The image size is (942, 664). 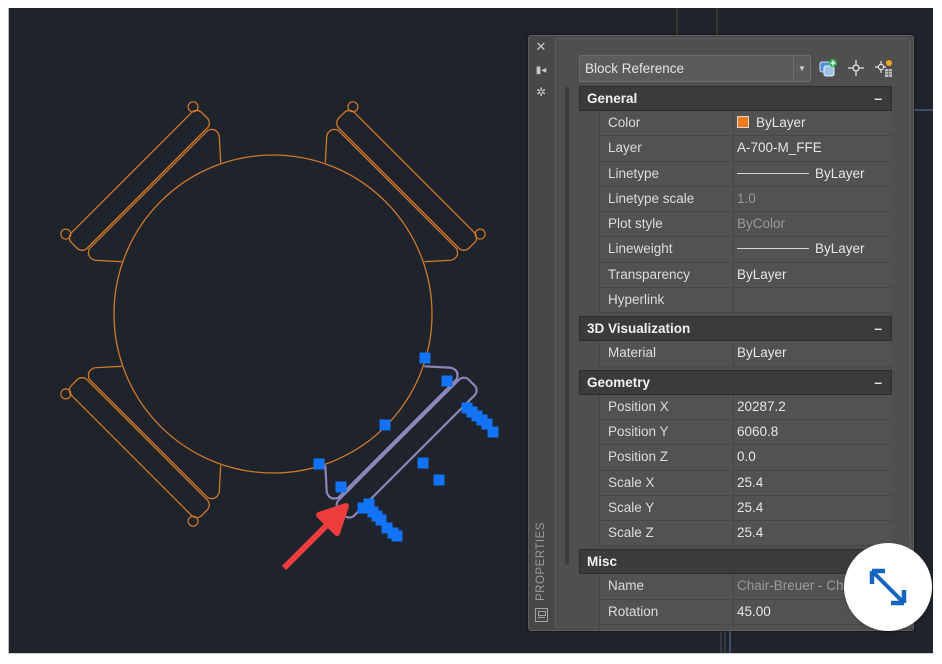 What do you see at coordinates (541, 615) in the screenshot?
I see `quick-properties-icon` at bounding box center [541, 615].